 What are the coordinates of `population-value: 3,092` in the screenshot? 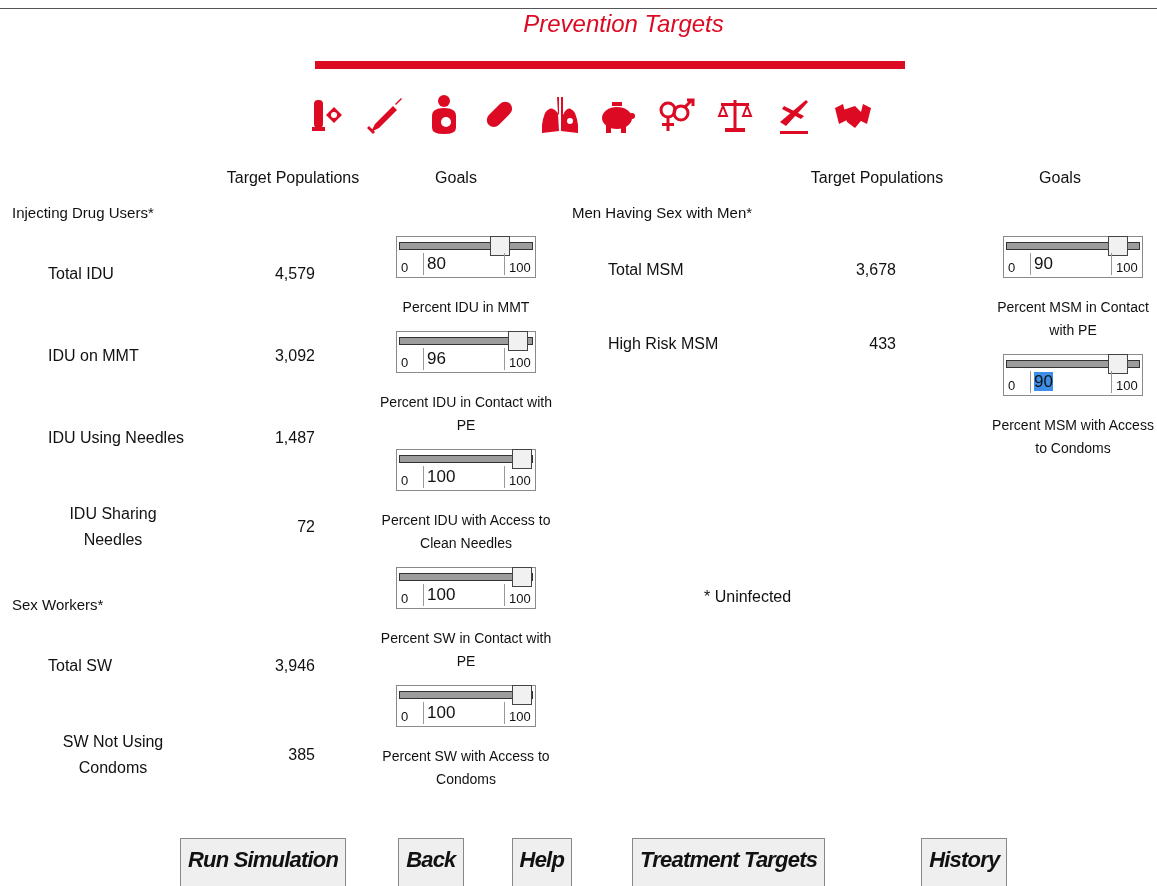 It's located at (294, 356).